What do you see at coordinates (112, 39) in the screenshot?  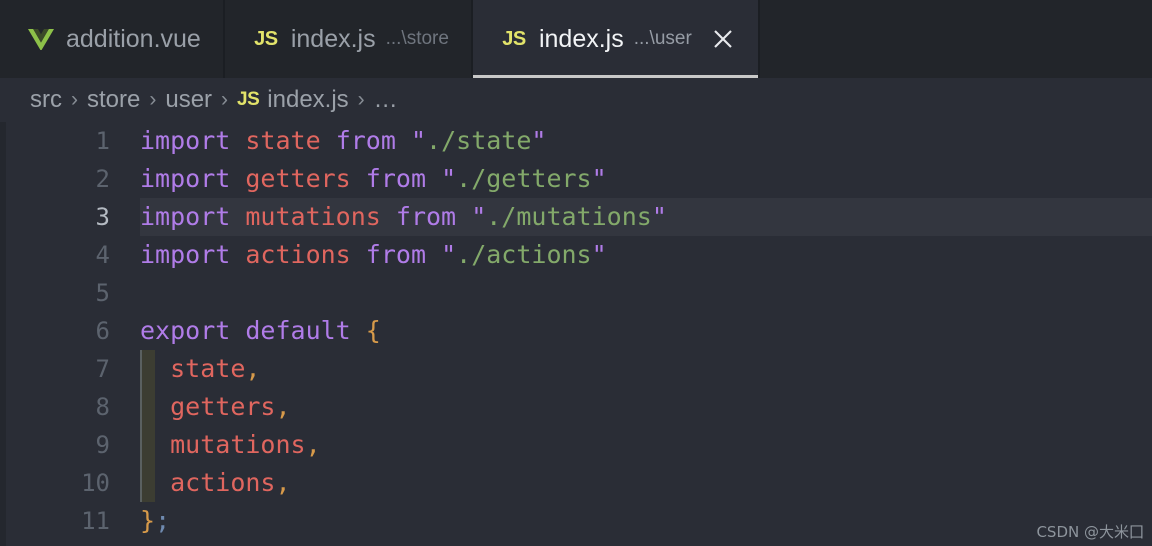 I see `tab-addition-vue: addition.vue` at bounding box center [112, 39].